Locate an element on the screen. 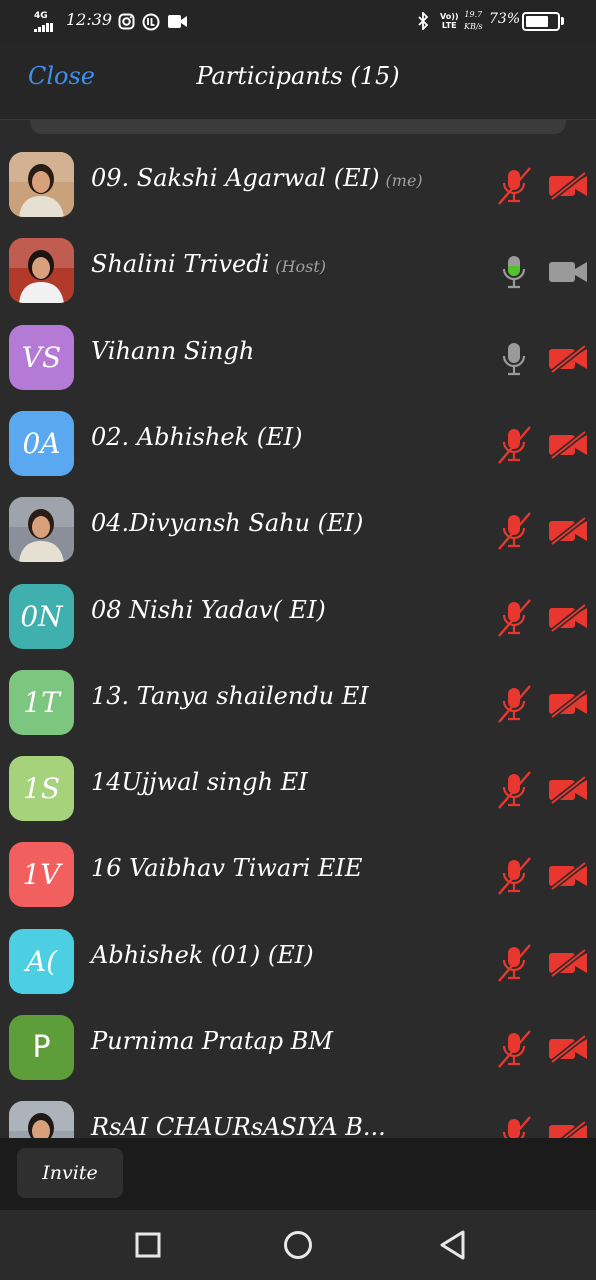 This screenshot has height=1280, width=596. participant-name-text: 02. Abhishek (EI) is located at coordinates (197, 437).